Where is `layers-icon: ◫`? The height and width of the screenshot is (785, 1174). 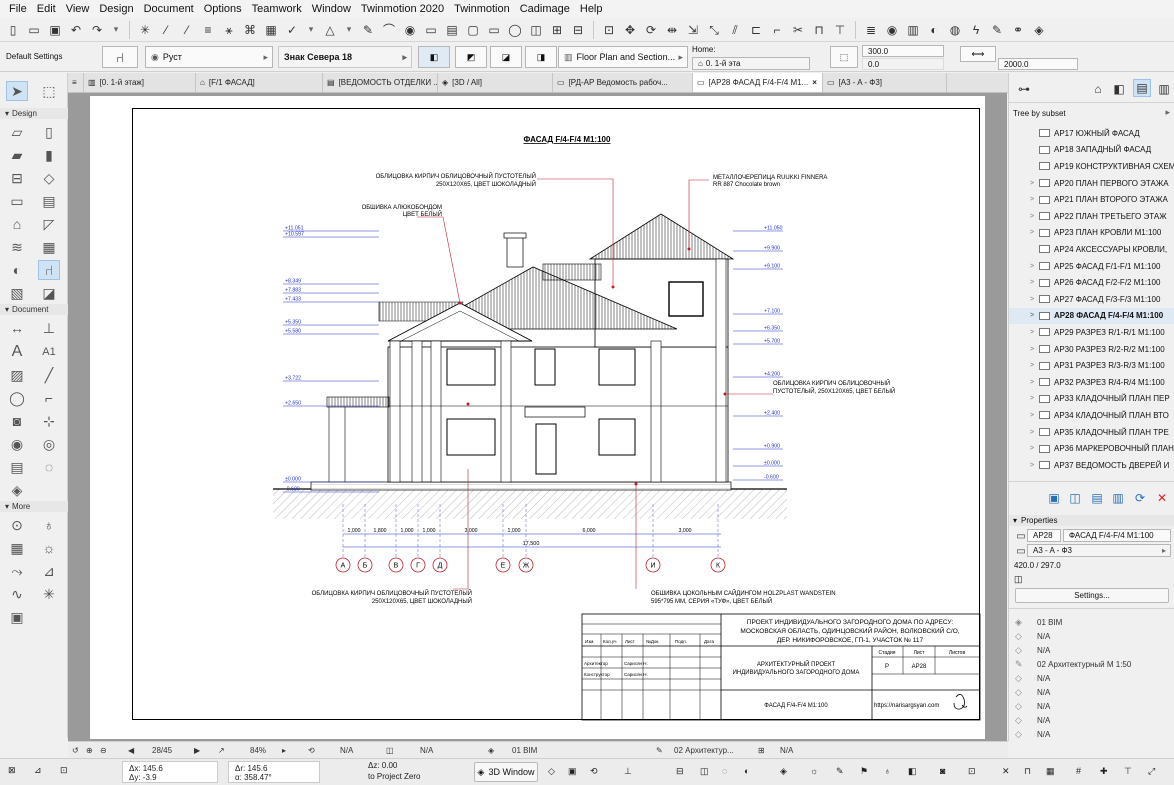 layers-icon: ◫ is located at coordinates (536, 30).